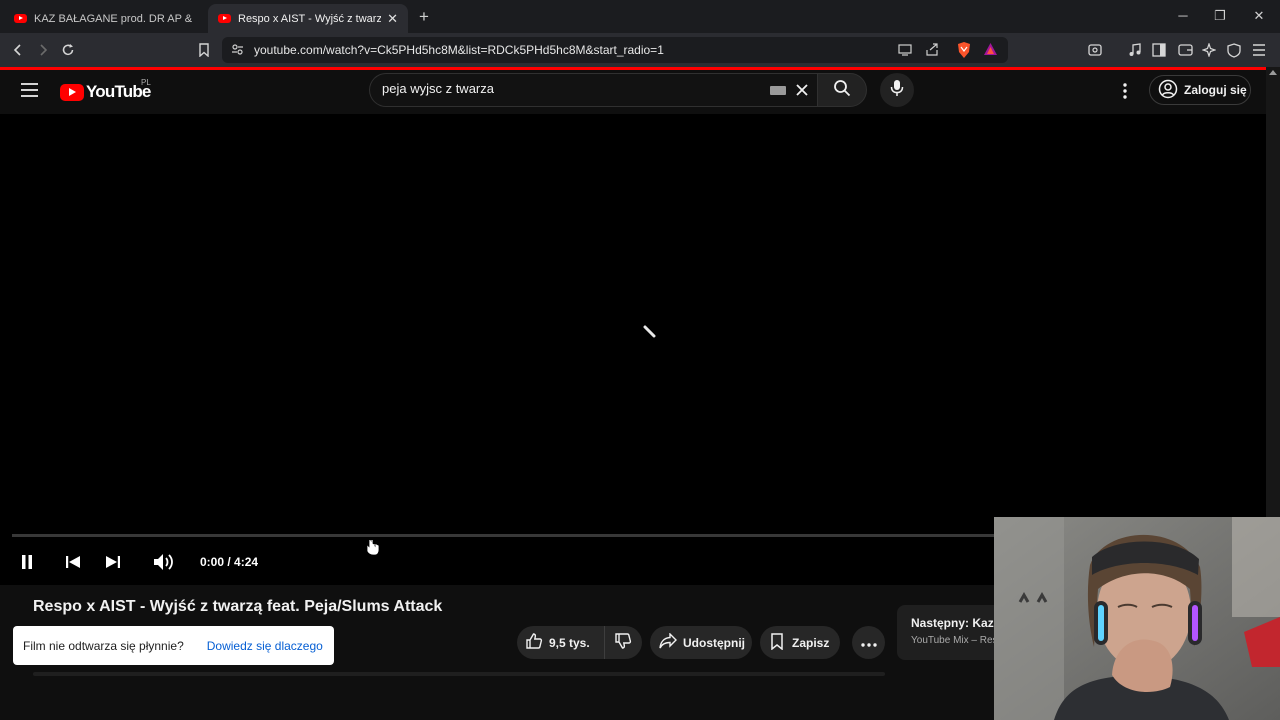  What do you see at coordinates (954, 640) in the screenshot?
I see `up-next-sub: YouTube Mix – Res` at bounding box center [954, 640].